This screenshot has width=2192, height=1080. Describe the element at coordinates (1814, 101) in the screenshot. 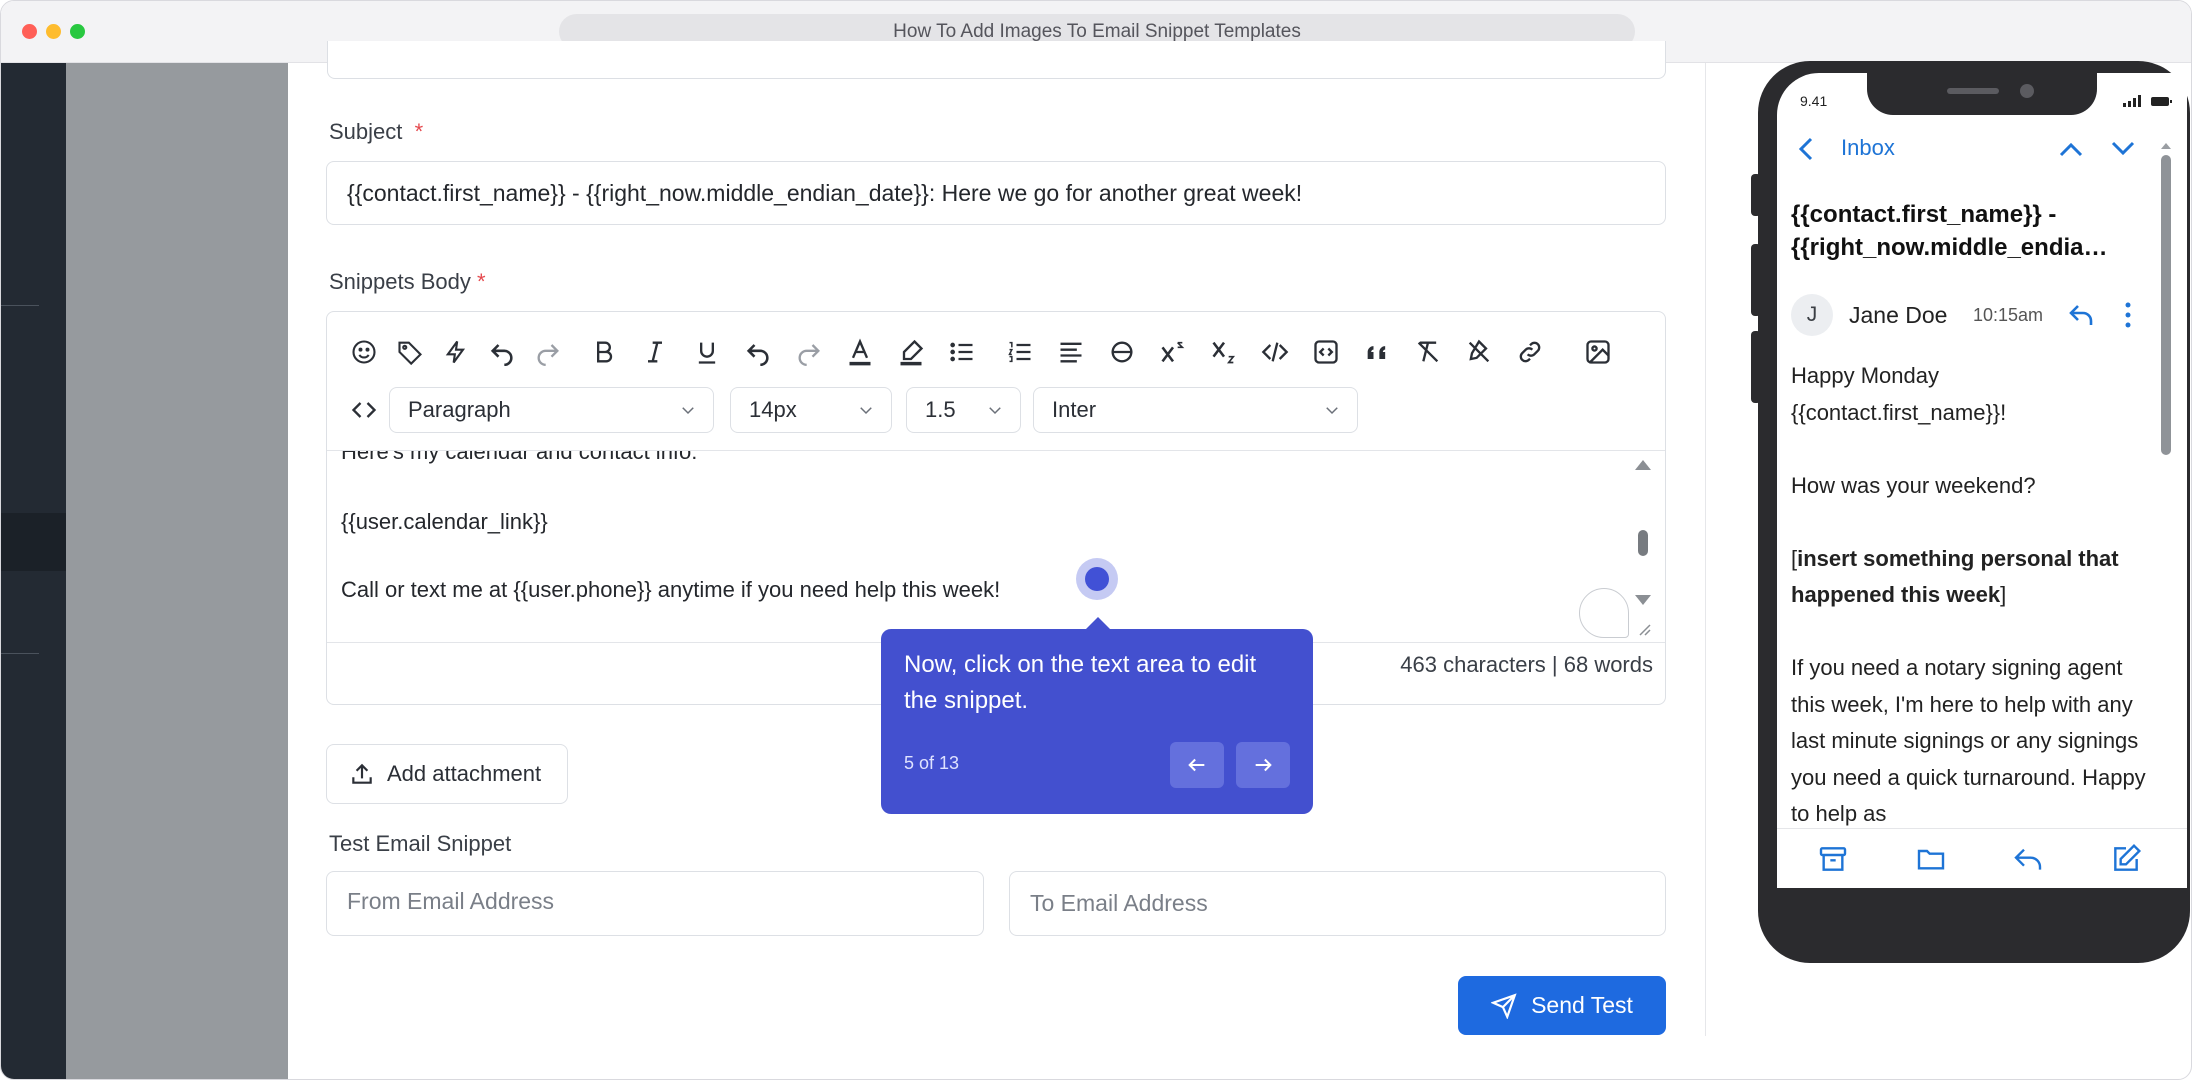

I see `phone-time: 9.41` at that location.